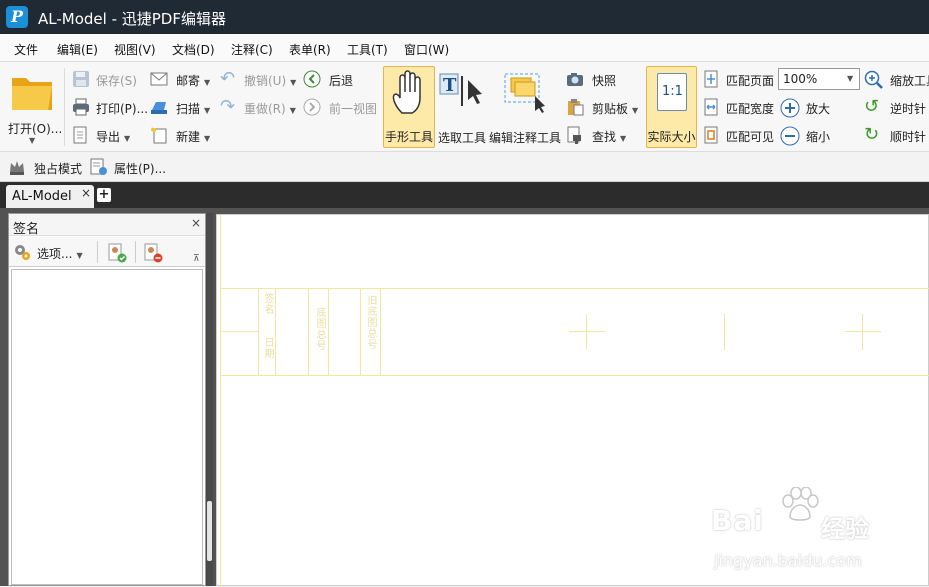 This screenshot has height=587, width=929. I want to click on undo-button: ↶ 撤销(U) ▼, so click(260, 79).